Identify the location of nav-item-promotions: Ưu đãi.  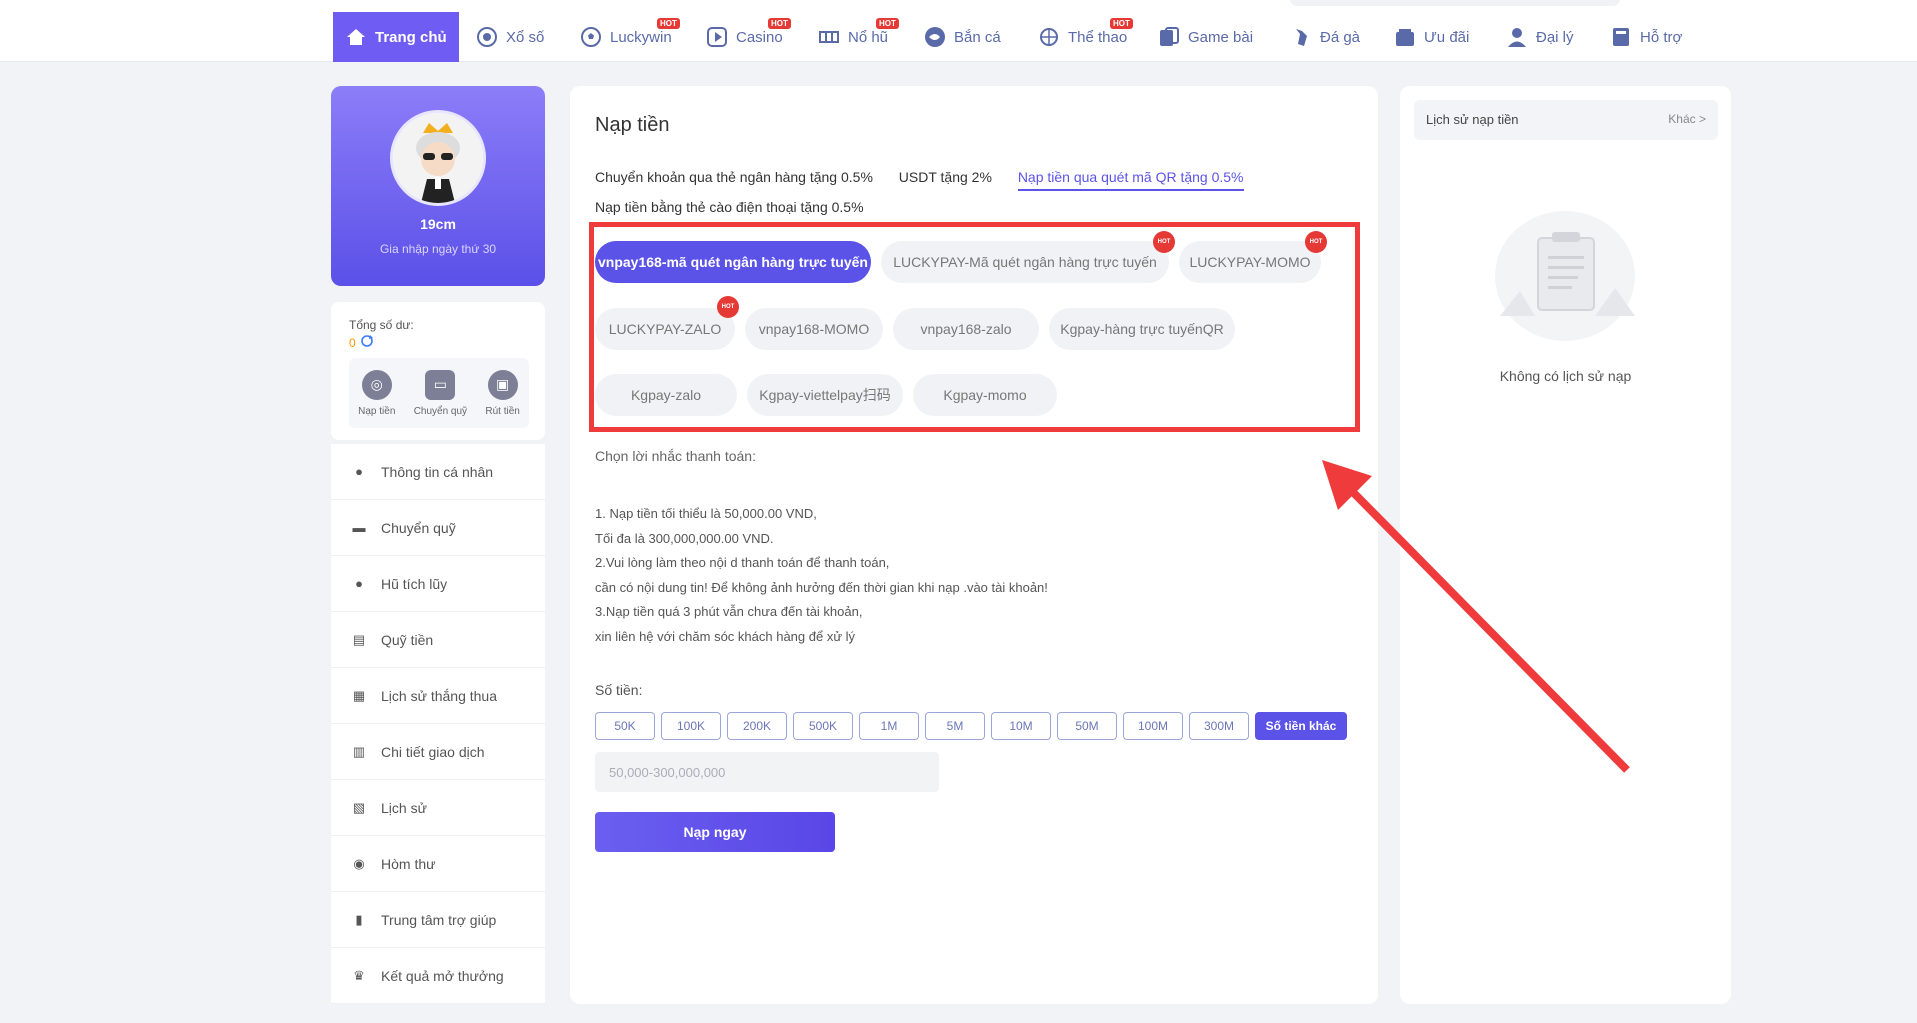
(1431, 37).